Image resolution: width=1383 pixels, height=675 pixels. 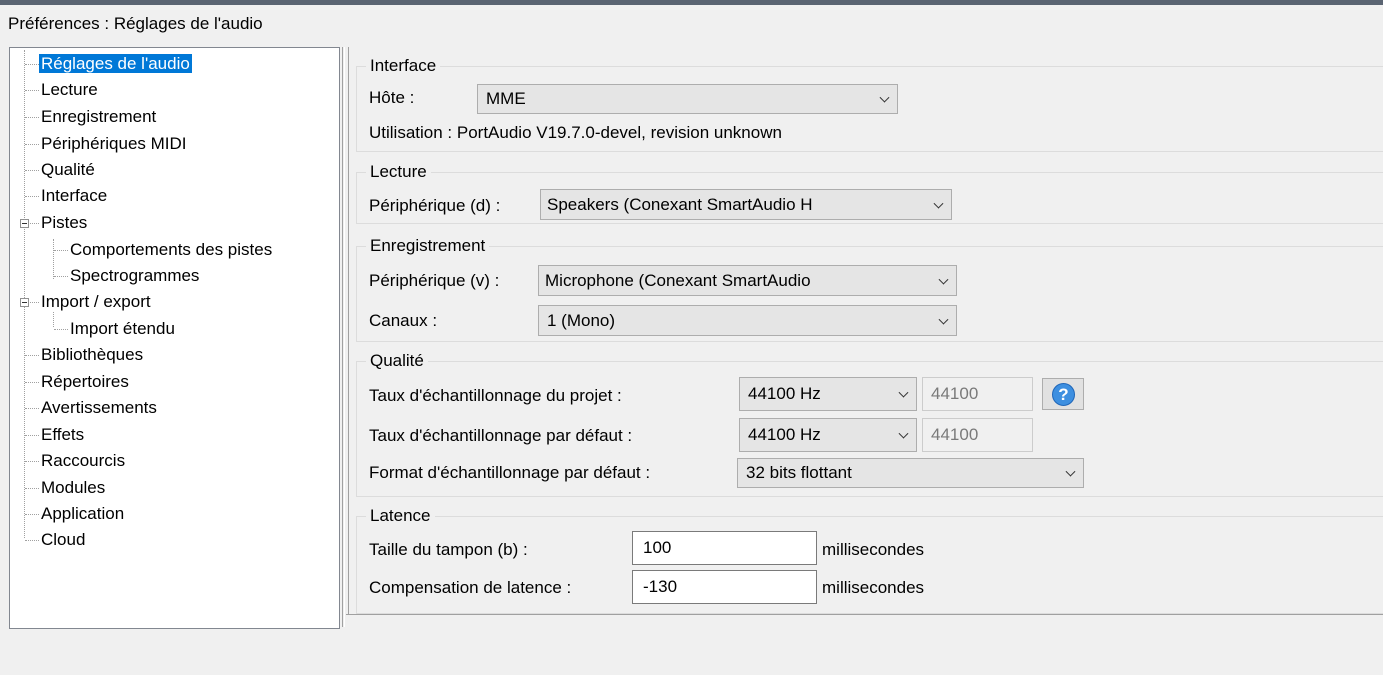 I want to click on tree-item-application: Application, so click(x=82, y=514).